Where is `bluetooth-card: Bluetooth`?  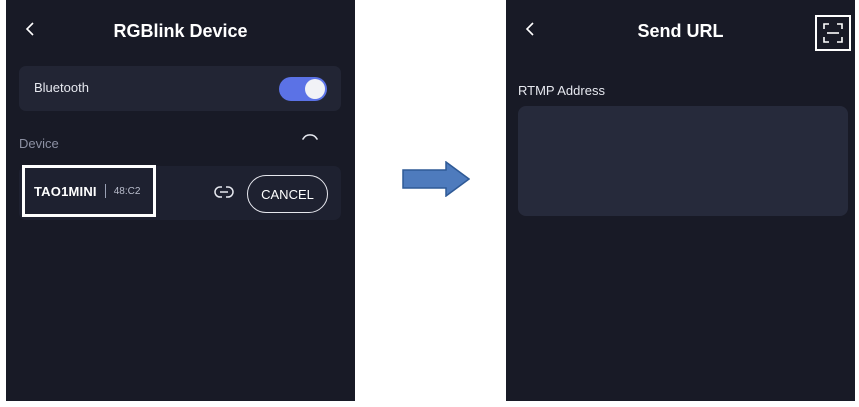 bluetooth-card: Bluetooth is located at coordinates (180, 88).